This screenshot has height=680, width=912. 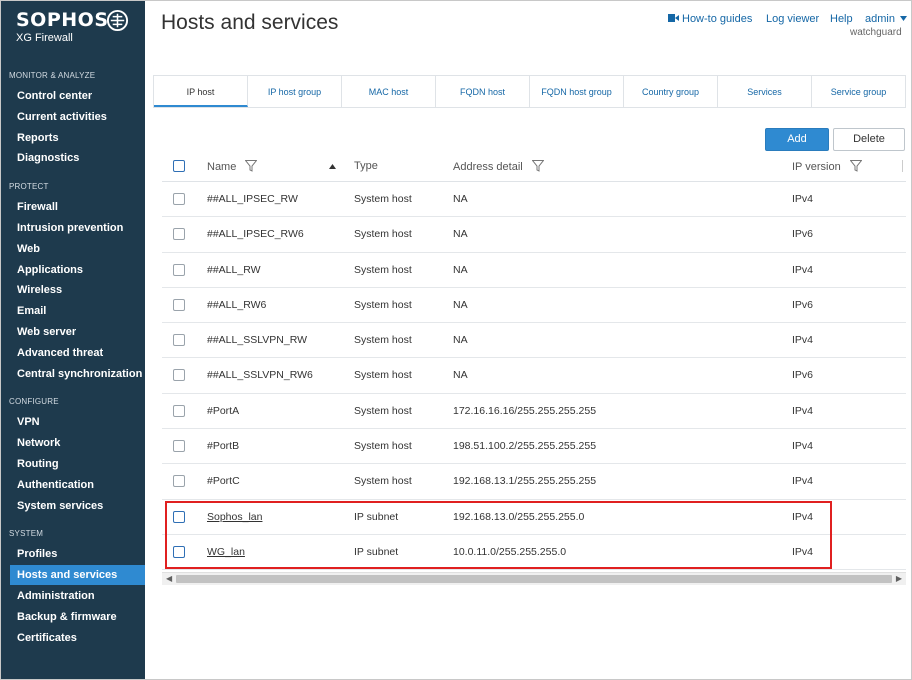 What do you see at coordinates (77, 207) in the screenshot?
I see `sidebar-item-firewall: Firewall` at bounding box center [77, 207].